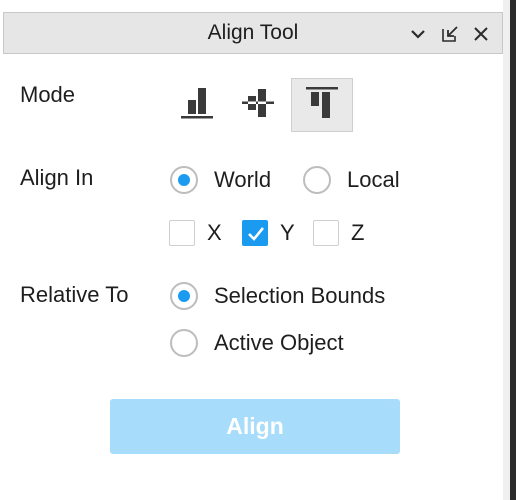 This screenshot has height=500, width=516. I want to click on radio-local-label: Local, so click(373, 179).